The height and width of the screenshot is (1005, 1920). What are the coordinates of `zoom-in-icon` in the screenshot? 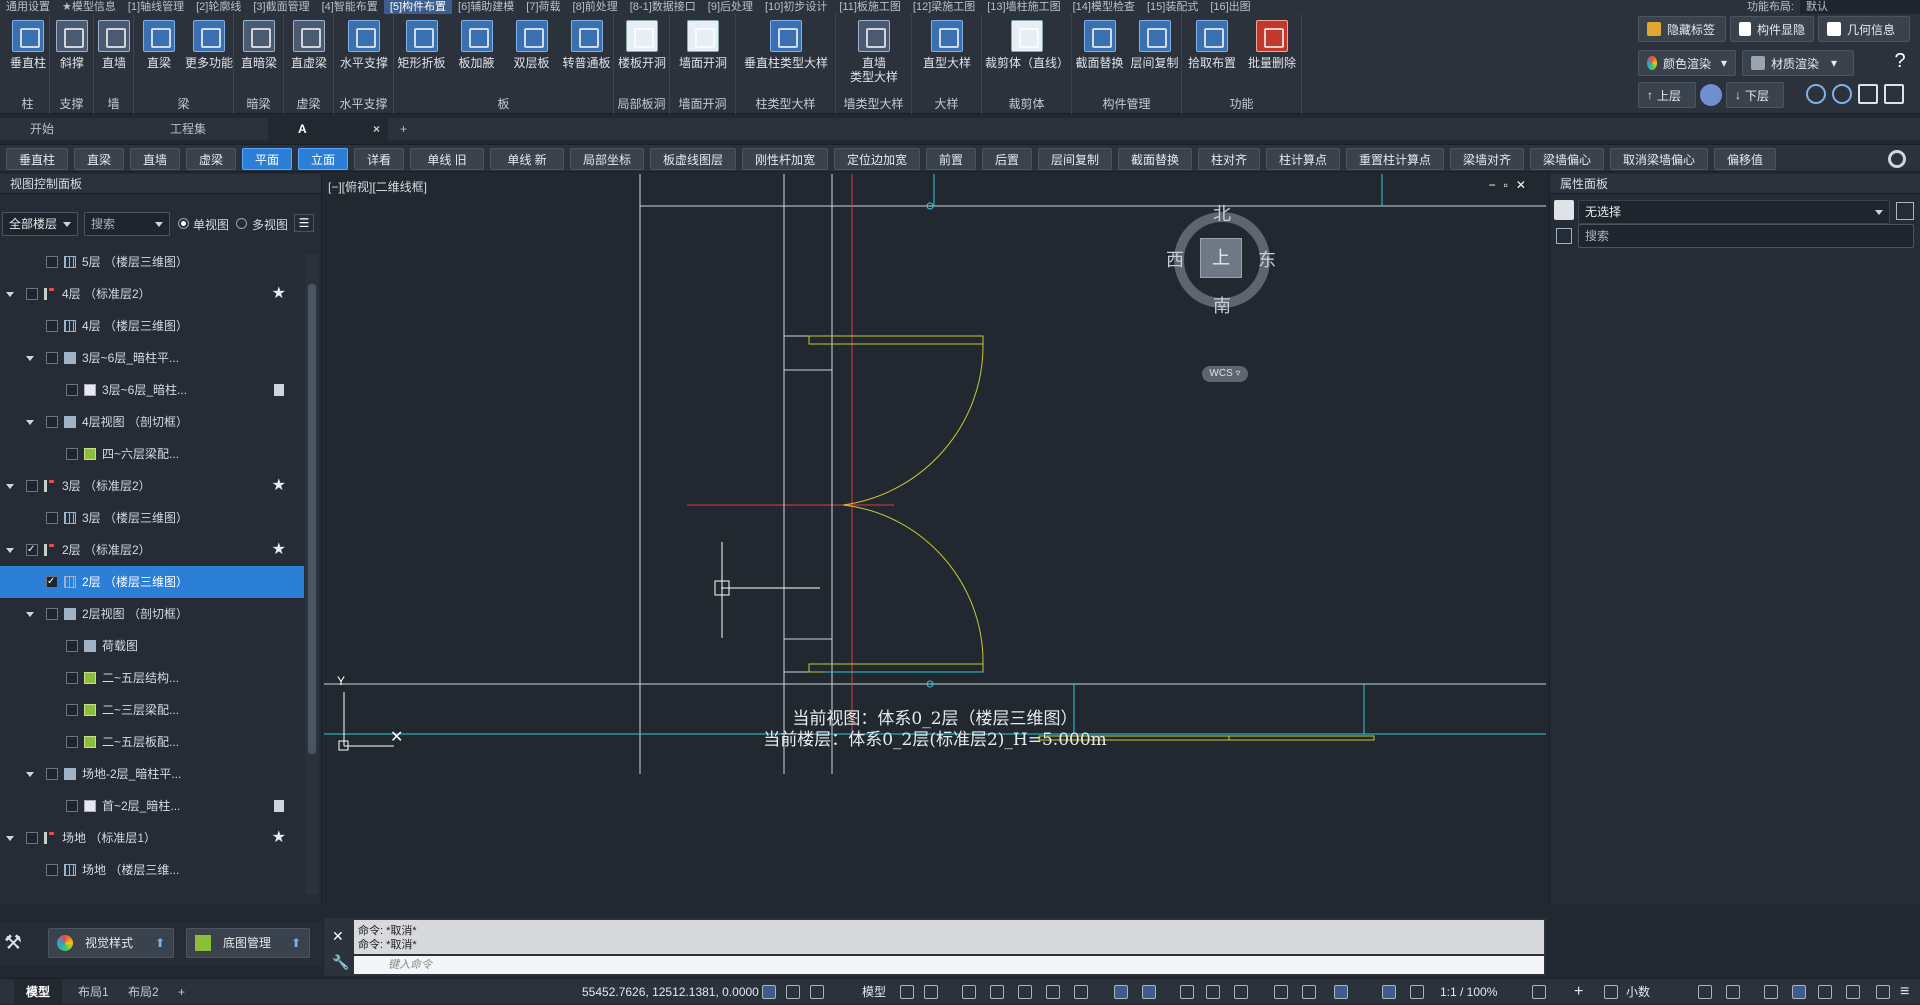 It's located at (1816, 94).